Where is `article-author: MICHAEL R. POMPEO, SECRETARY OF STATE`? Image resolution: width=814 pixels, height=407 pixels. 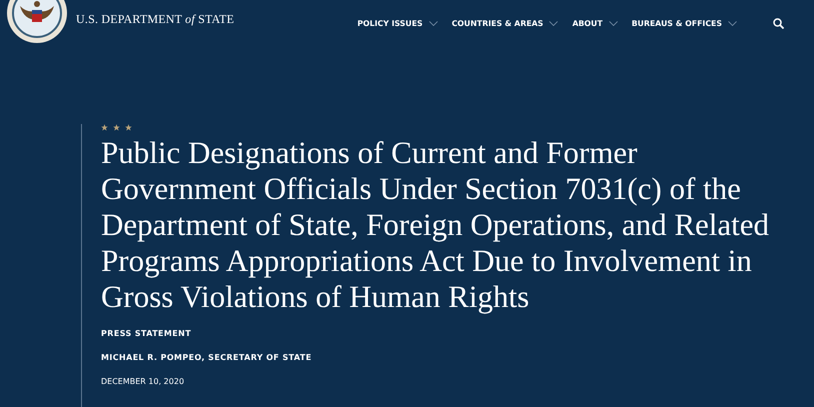 article-author: MICHAEL R. POMPEO, SECRETARY OF STATE is located at coordinates (207, 357).